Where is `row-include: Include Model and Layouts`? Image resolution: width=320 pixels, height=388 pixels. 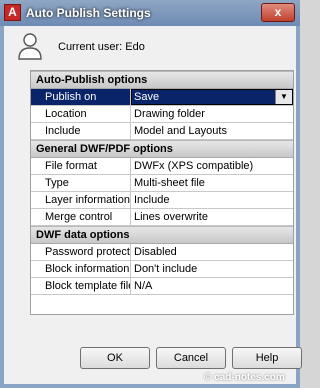
row-include: Include Model and Layouts is located at coordinates (162, 131).